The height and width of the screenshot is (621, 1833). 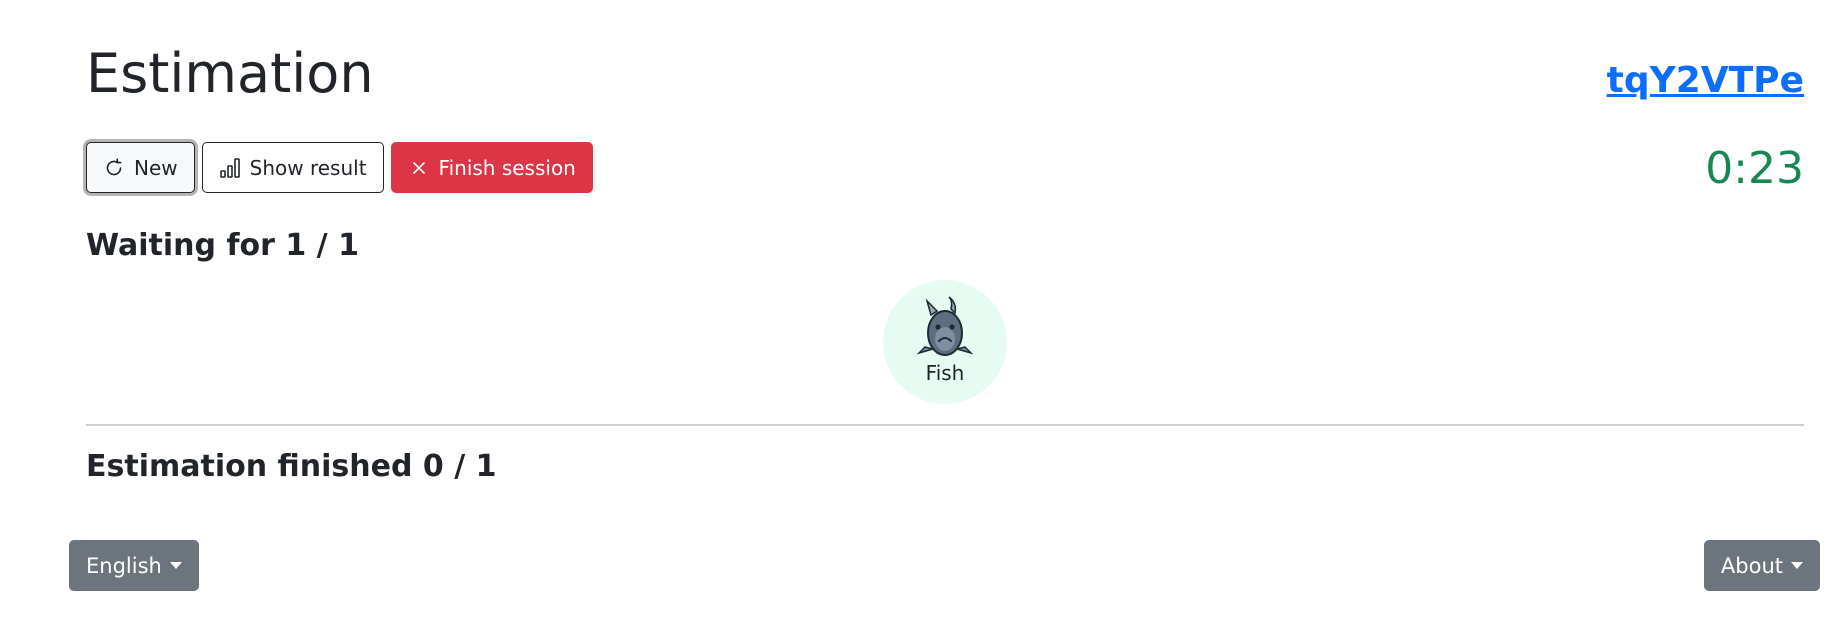 I want to click on fish-avatar-icon, so click(x=945, y=327).